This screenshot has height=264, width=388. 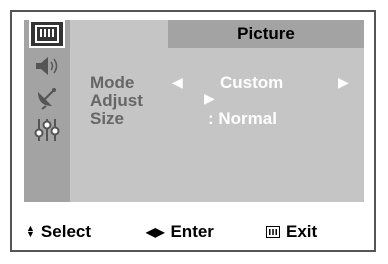 What do you see at coordinates (273, 232) in the screenshot?
I see `menu-icon` at bounding box center [273, 232].